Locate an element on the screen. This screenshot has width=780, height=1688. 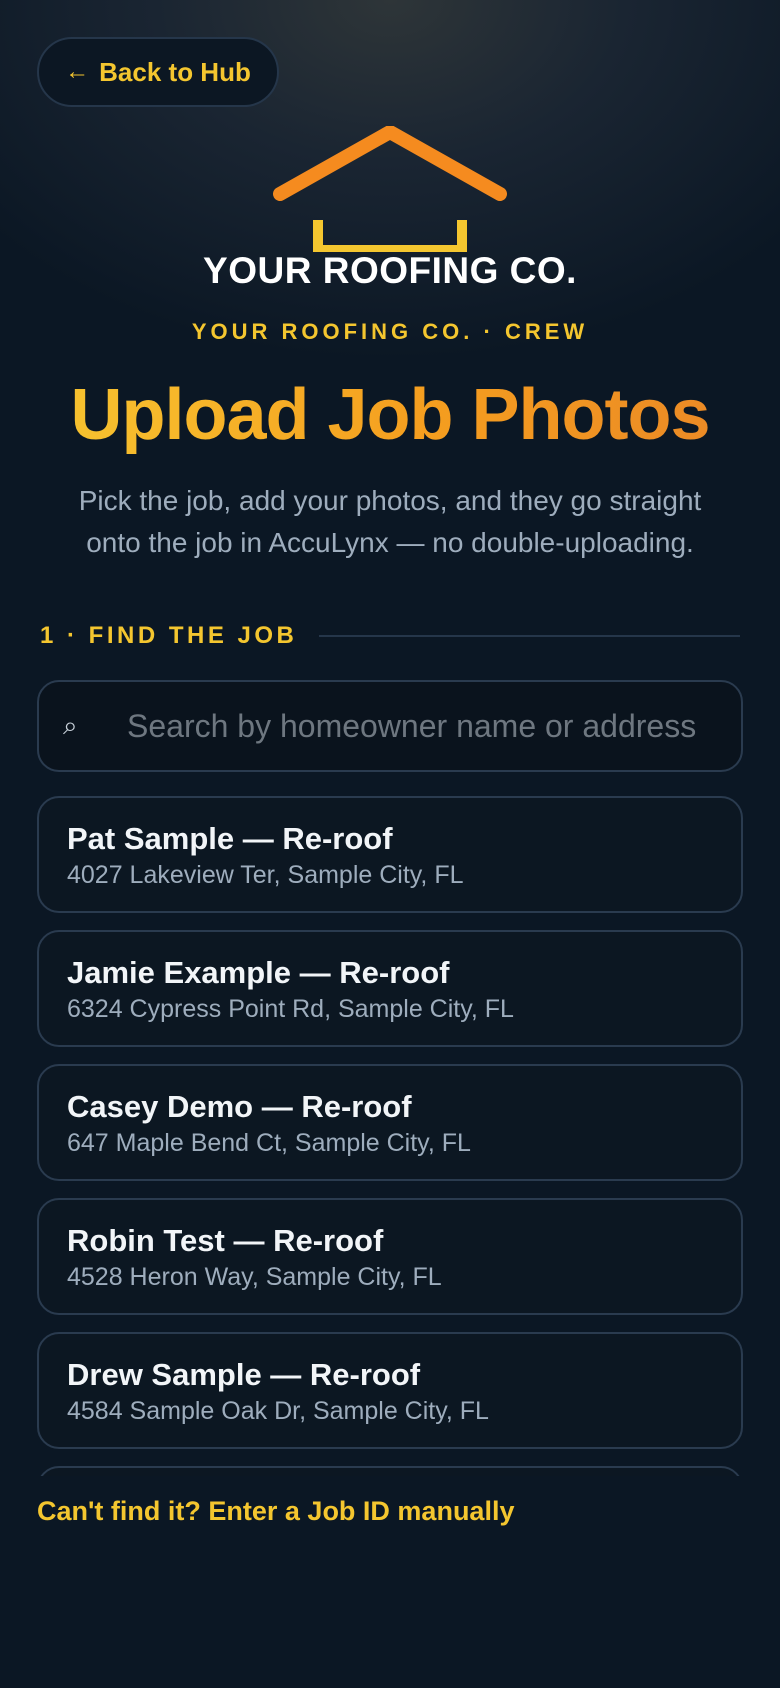
job-name: Drew Sample — Re-roof is located at coordinates (244, 1374).